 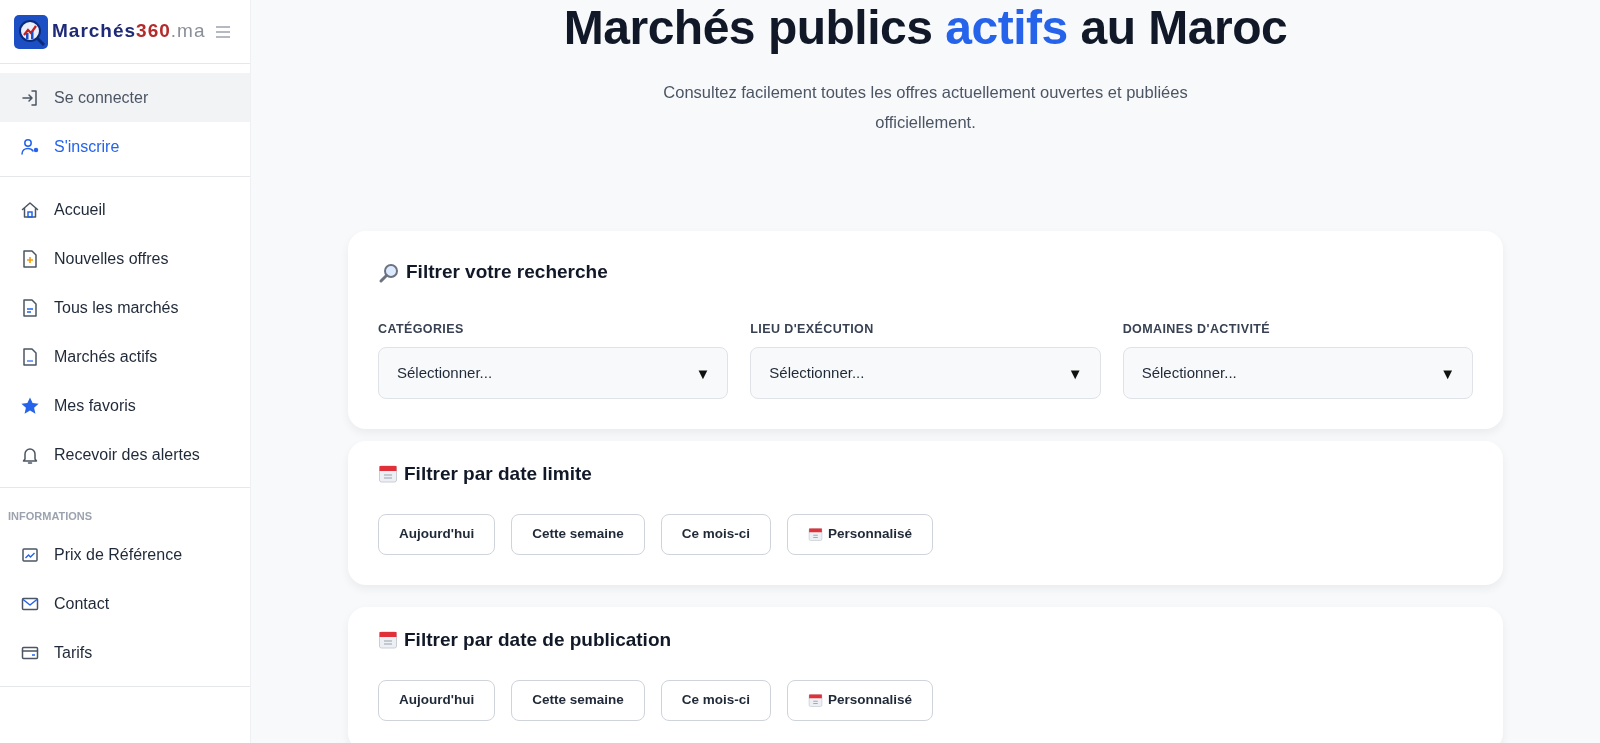 I want to click on sidebar-item: Marchés actifs, so click(x=125, y=356).